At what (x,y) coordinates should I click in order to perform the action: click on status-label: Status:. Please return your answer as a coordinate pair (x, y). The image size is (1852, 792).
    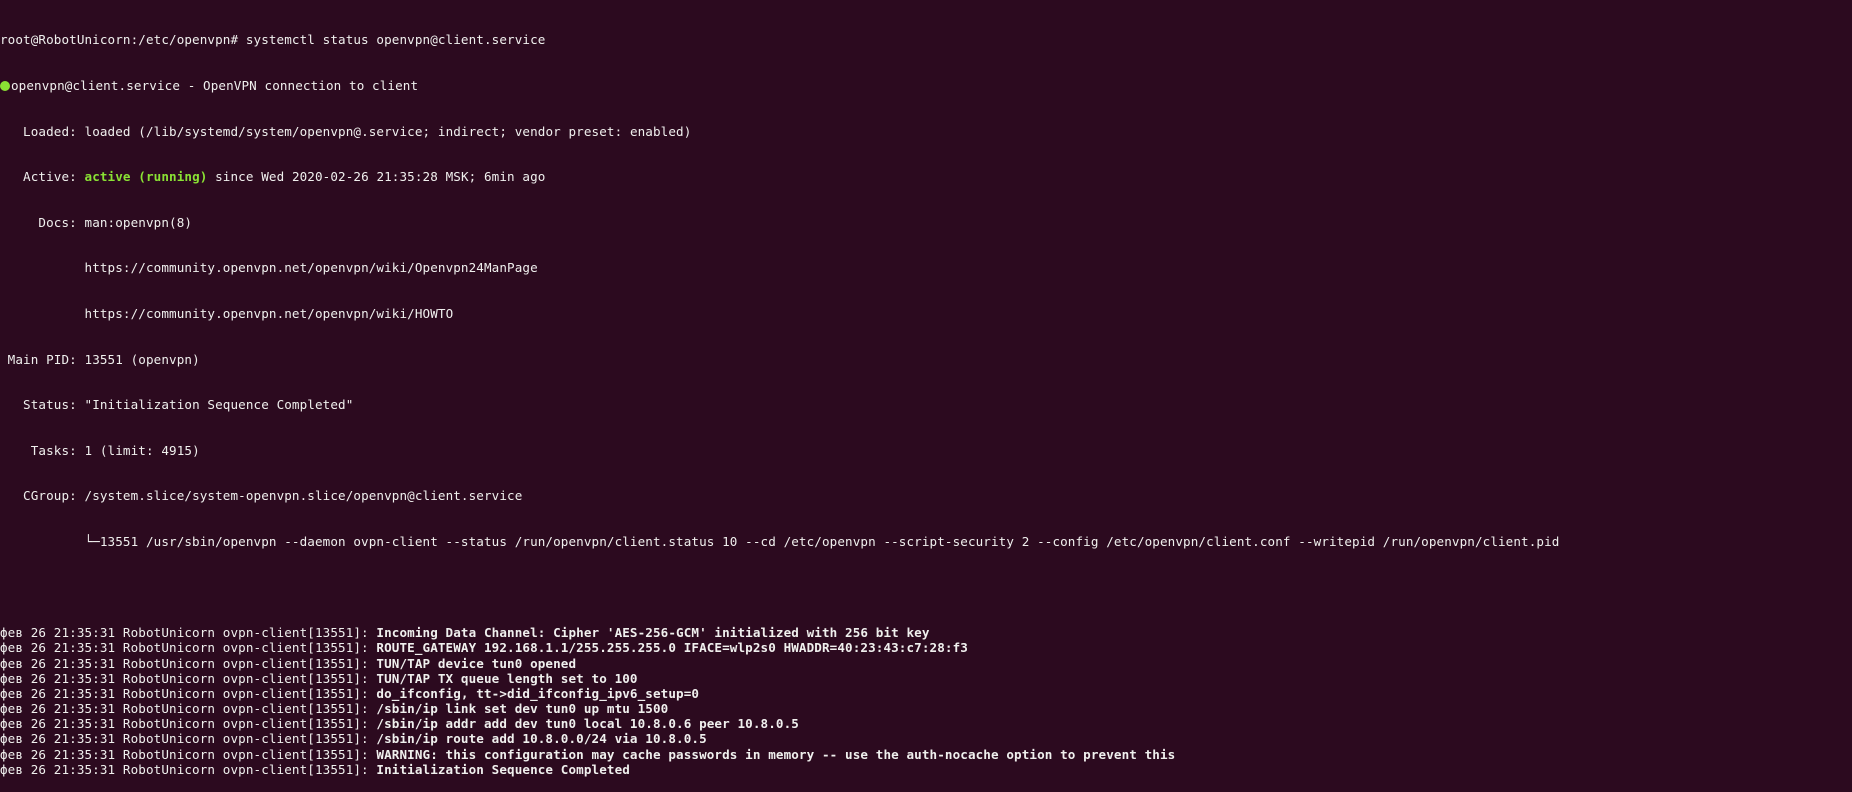
    Looking at the image, I should click on (42, 405).